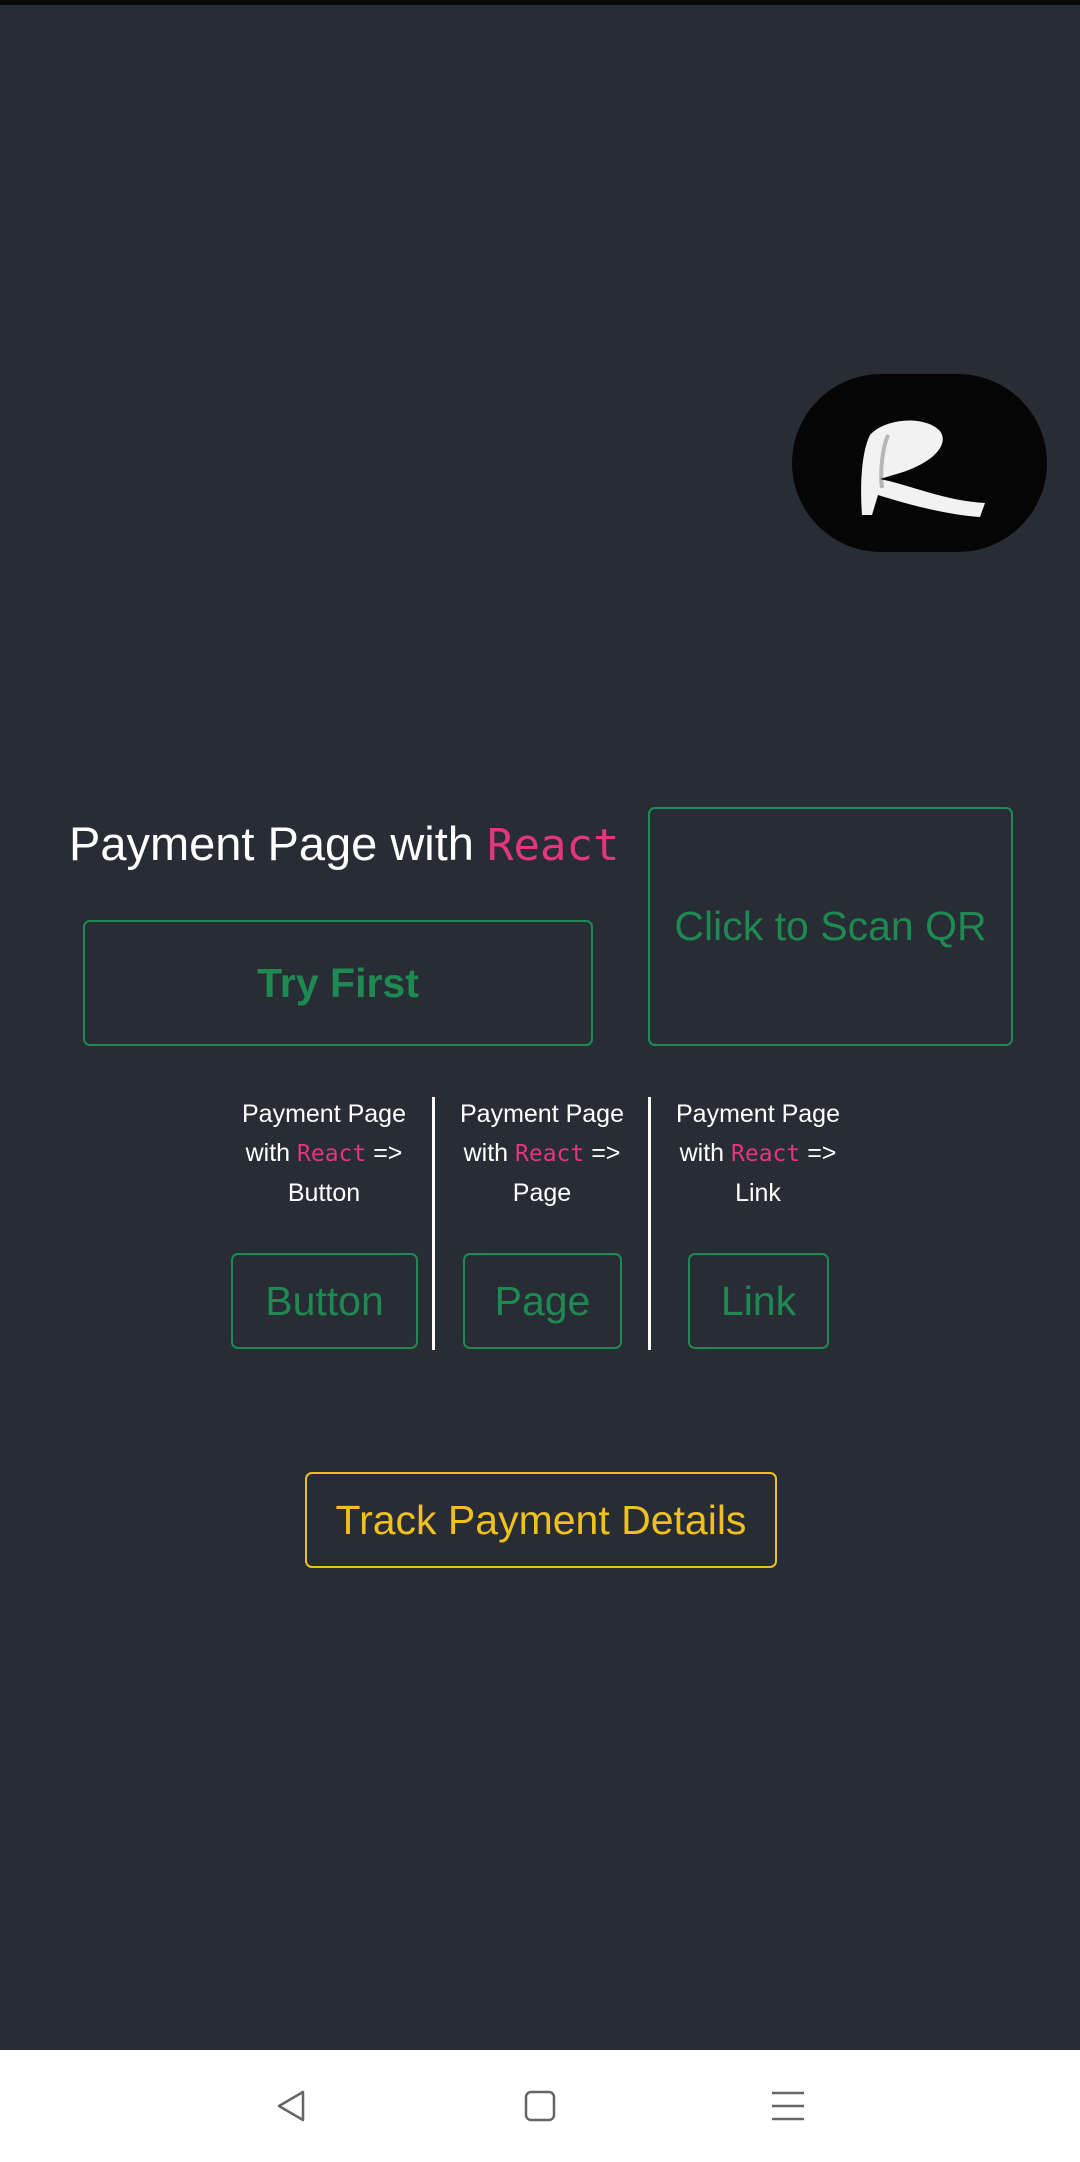 This screenshot has height=2162, width=1080. Describe the element at coordinates (758, 1193) in the screenshot. I see `column-kind: Link` at that location.